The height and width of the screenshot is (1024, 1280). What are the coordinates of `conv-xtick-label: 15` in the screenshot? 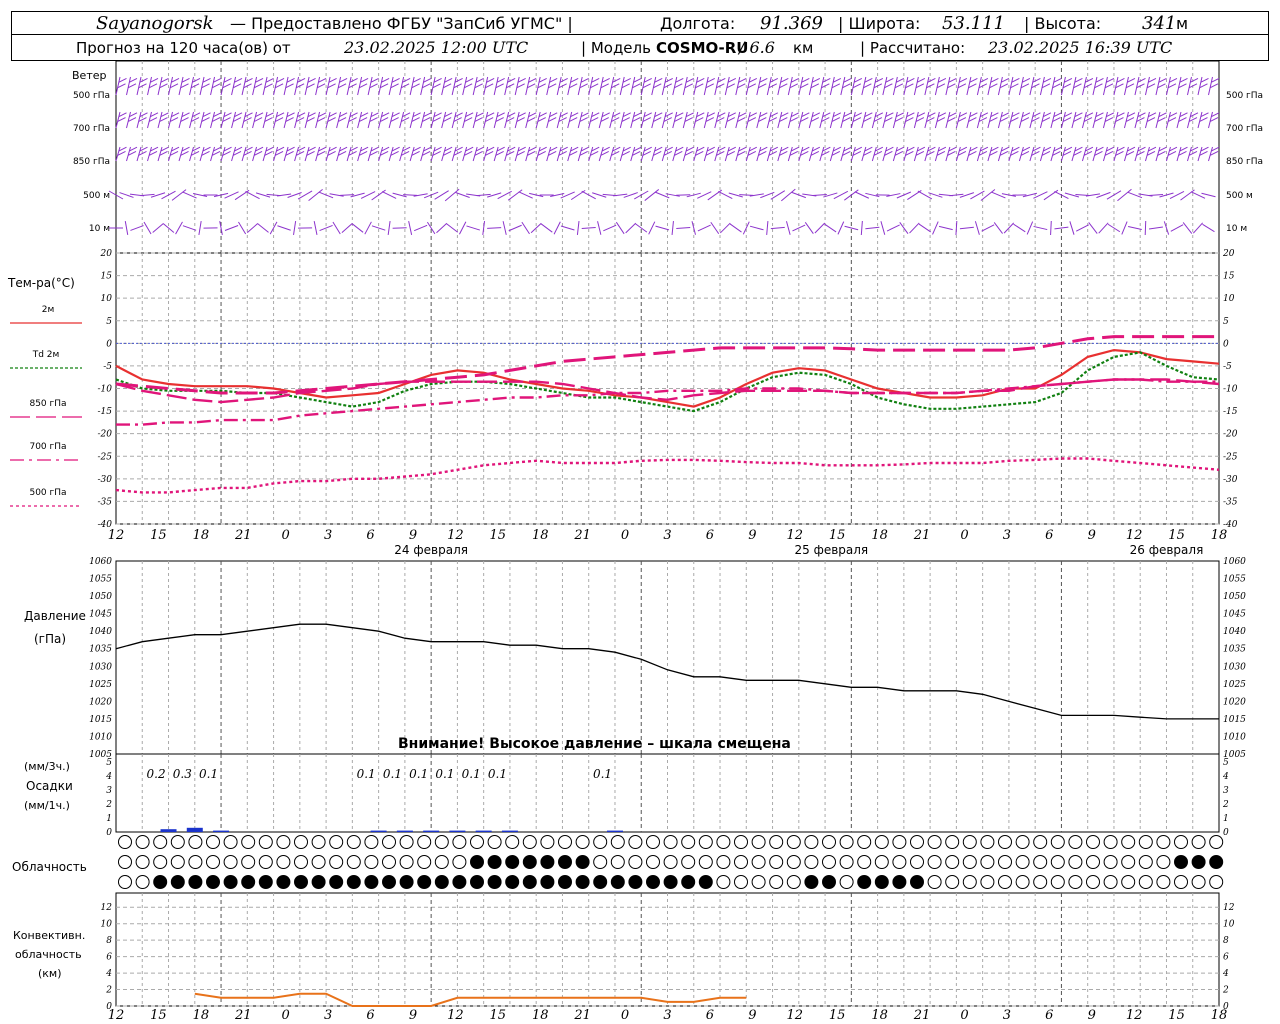 It's located at (1176, 1015).